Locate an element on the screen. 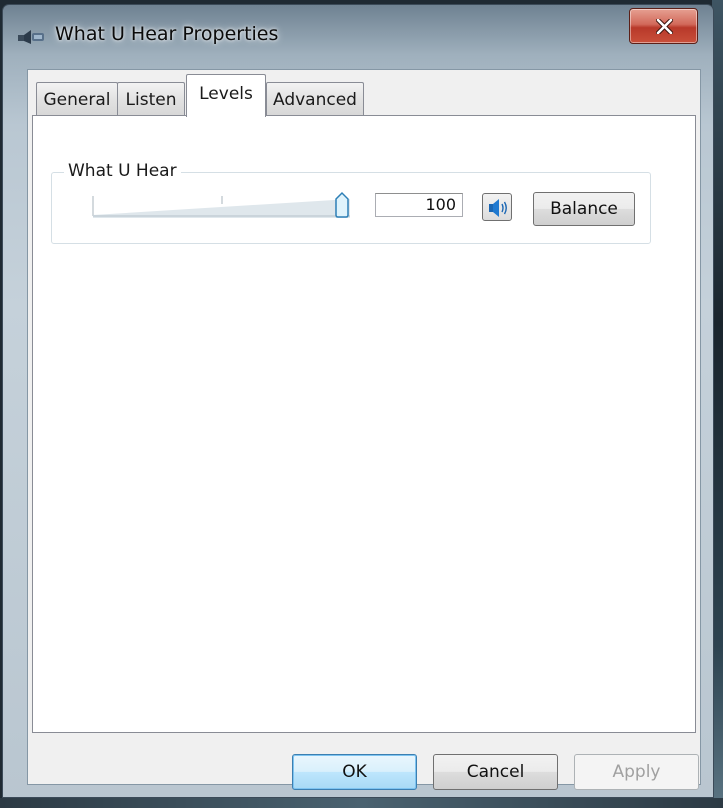 This screenshot has width=723, height=808. tab-advanced-label: Advanced is located at coordinates (315, 100).